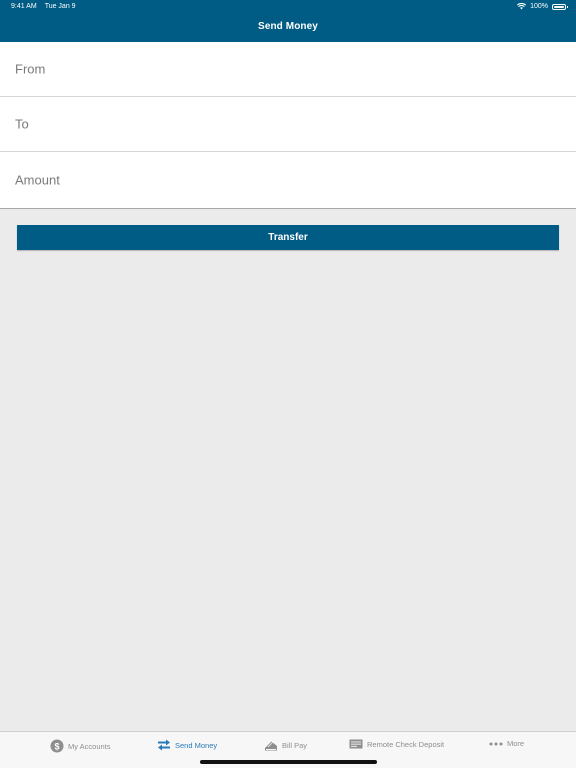  I want to click on tab-send-money-label: Send Money, so click(196, 745).